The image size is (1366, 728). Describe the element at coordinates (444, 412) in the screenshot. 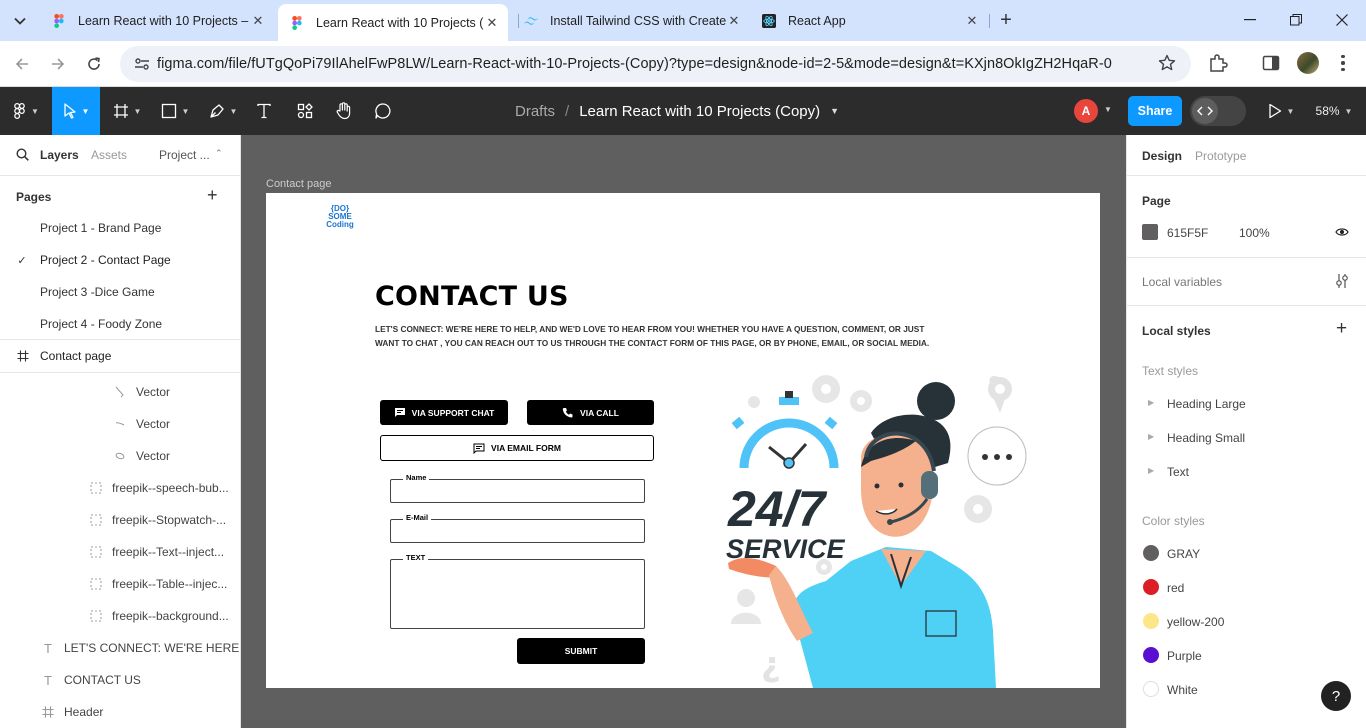

I see `support-chat-button: VIA SUPPORT CHAT` at that location.